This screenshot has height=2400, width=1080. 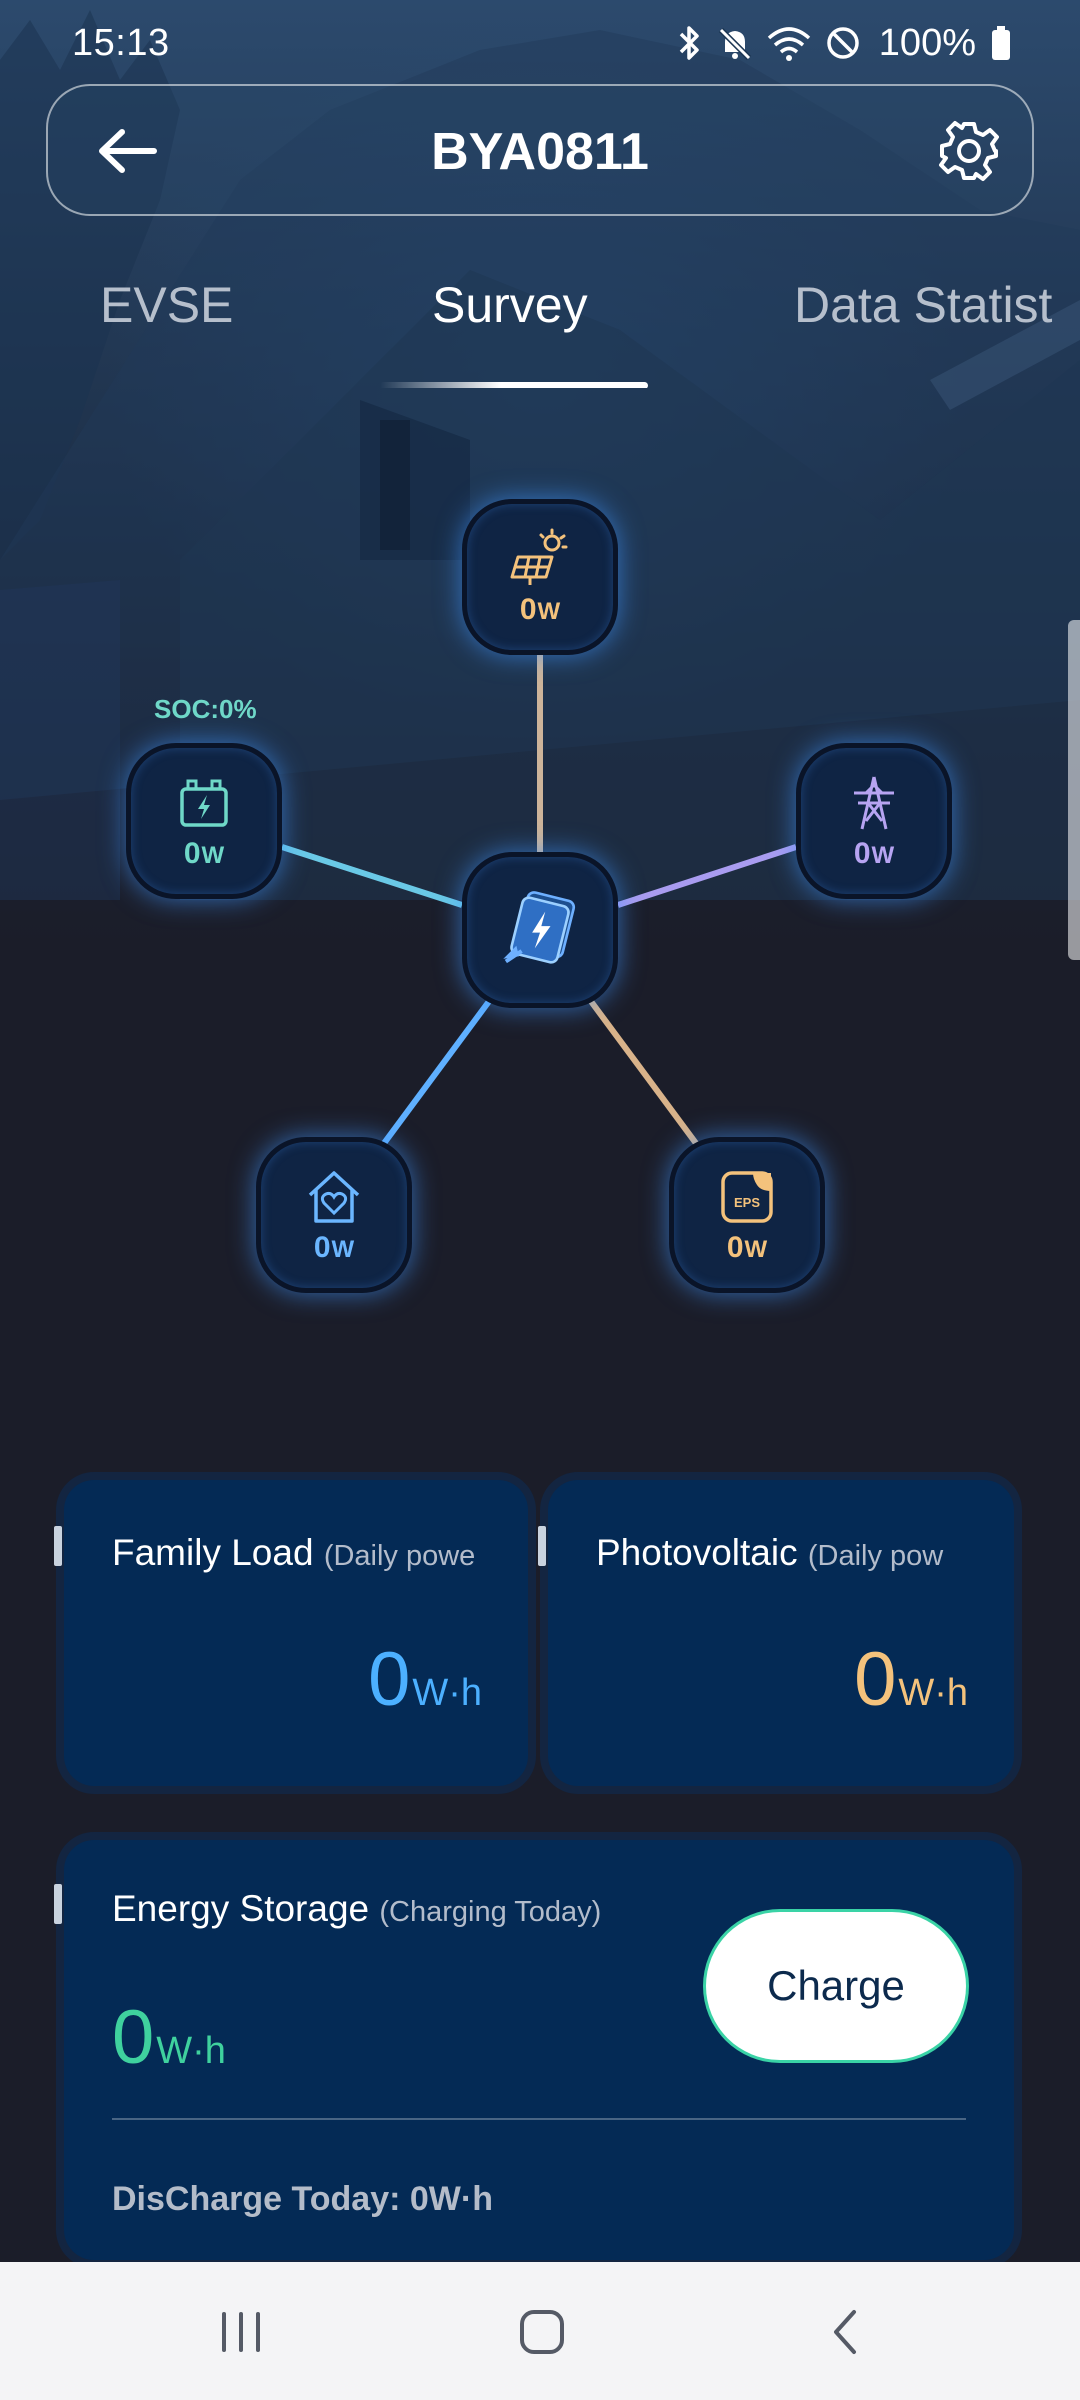 What do you see at coordinates (735, 1247) in the screenshot?
I see `eps-value: 0` at bounding box center [735, 1247].